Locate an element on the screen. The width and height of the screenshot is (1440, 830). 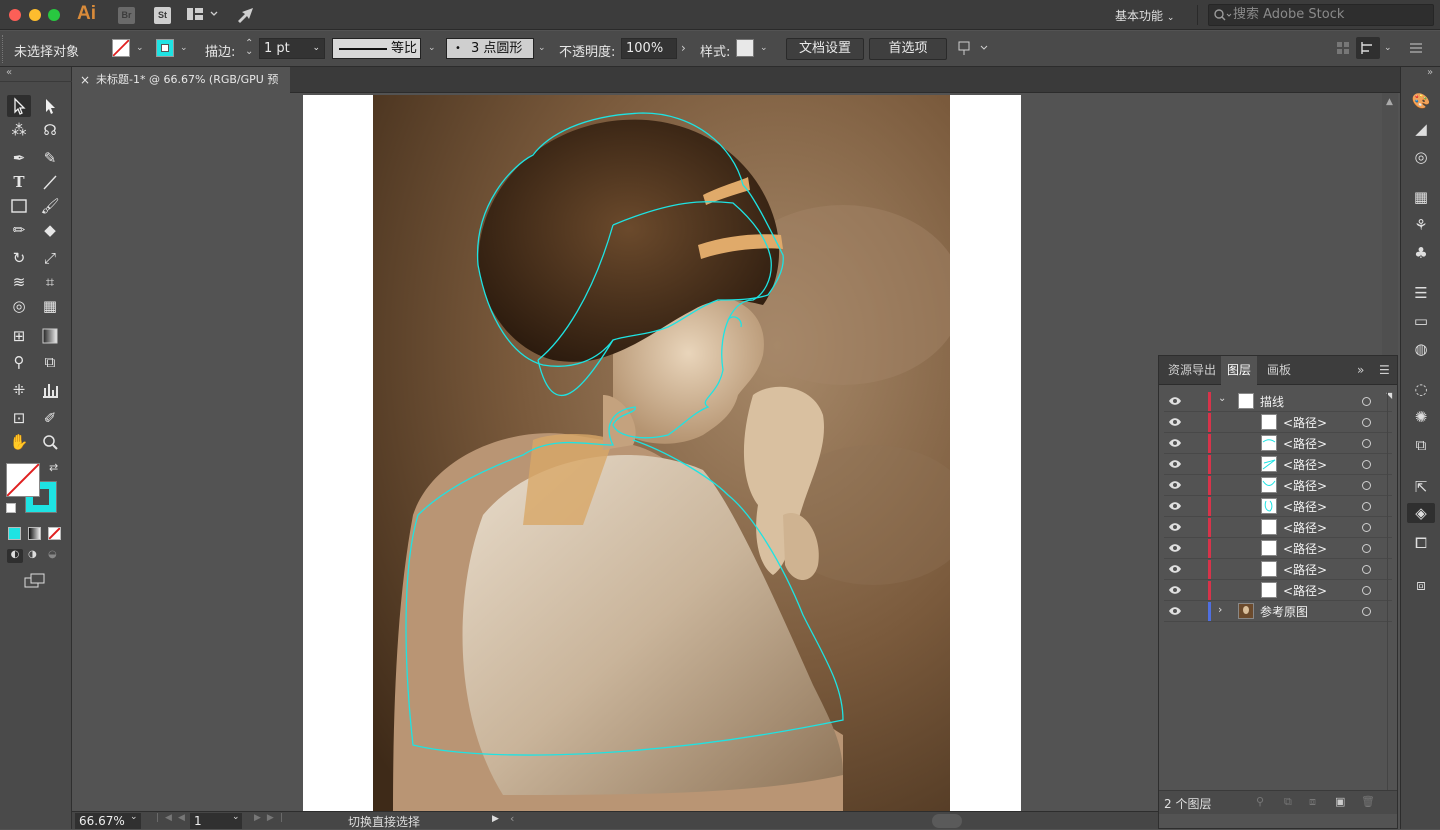
appearance-icon: ◌ is located at coordinates (1421, 389).